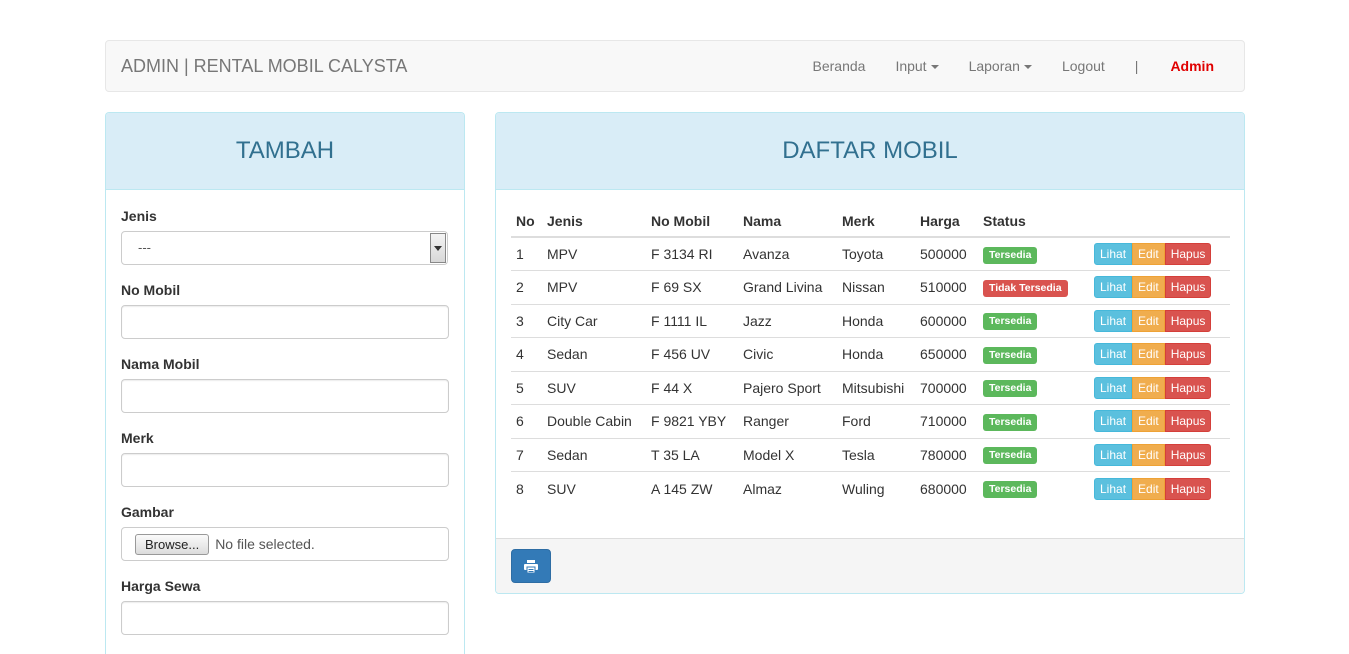 This screenshot has height=654, width=1349. Describe the element at coordinates (285, 544) in the screenshot. I see `gambar-file-input: Browse... No file selected.` at that location.